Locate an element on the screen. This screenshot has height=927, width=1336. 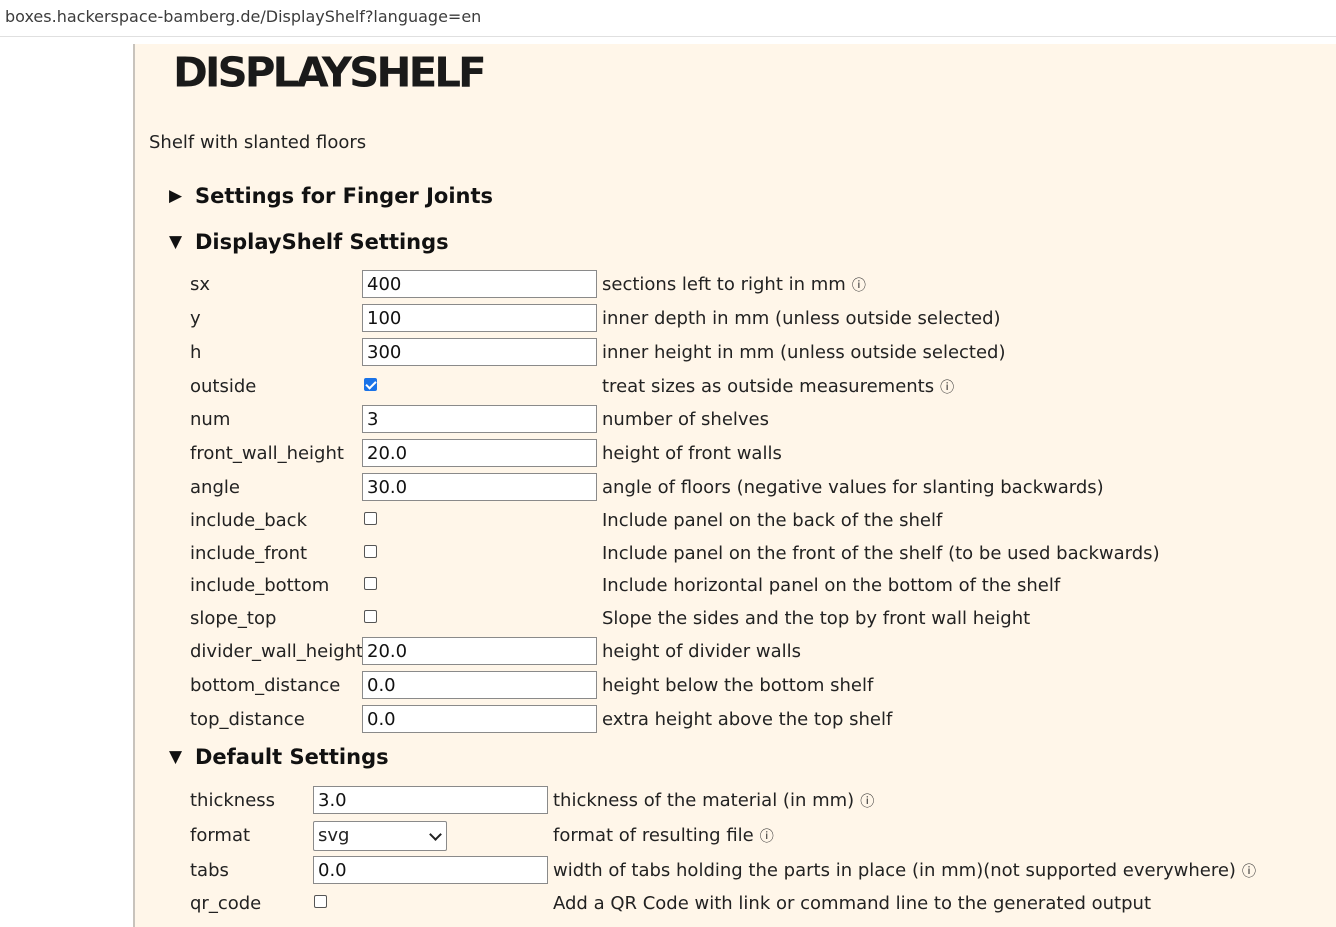
select-value: svg is located at coordinates (334, 835).